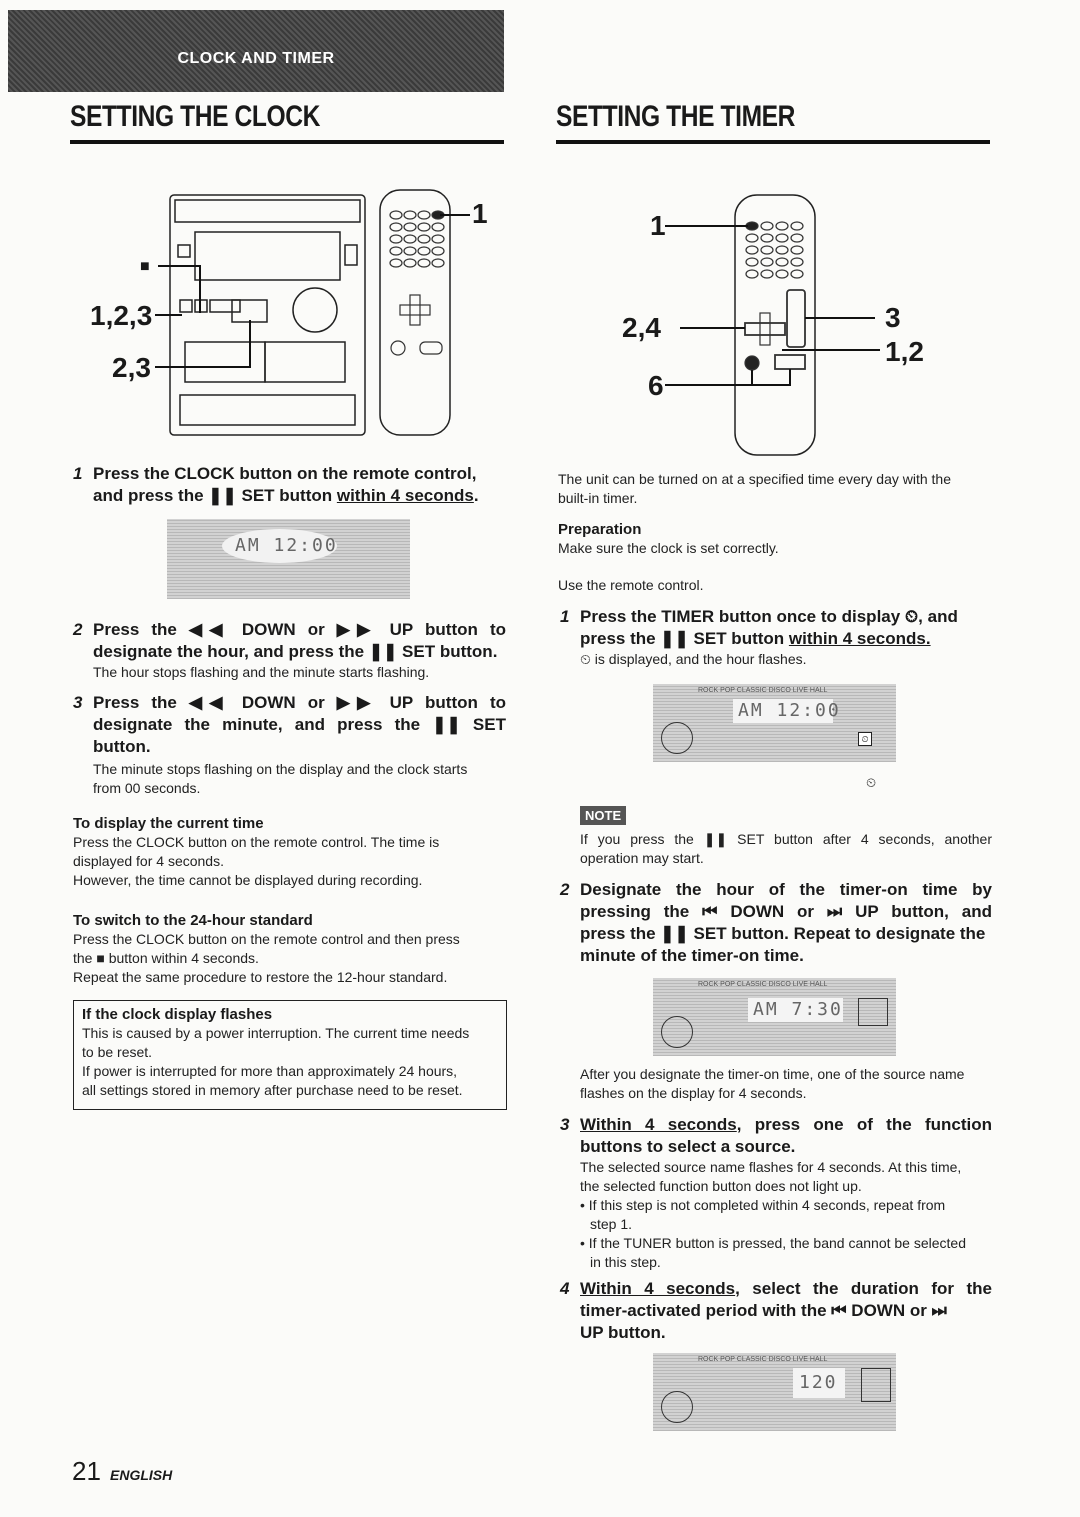 This screenshot has height=1517, width=1080. Describe the element at coordinates (122, 746) in the screenshot. I see `step-line: button.` at that location.